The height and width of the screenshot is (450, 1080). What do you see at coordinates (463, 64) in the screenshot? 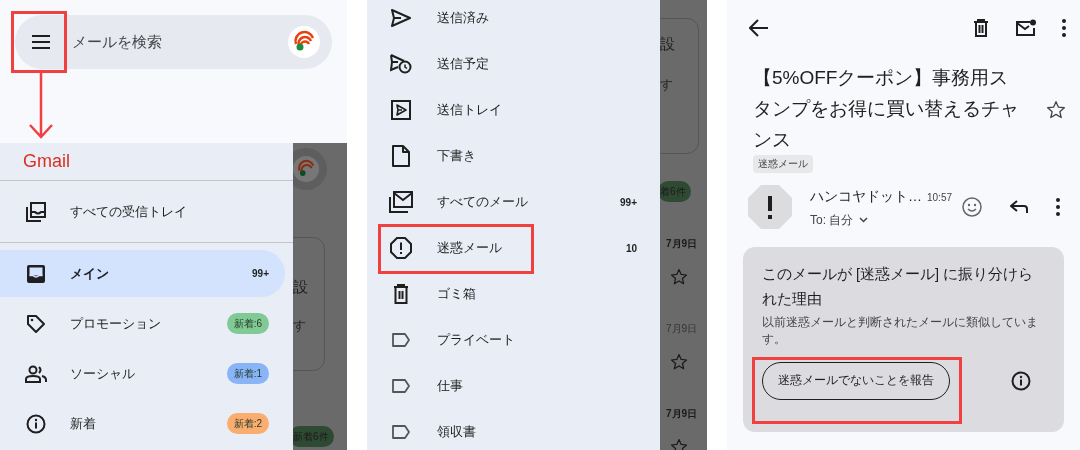
I see `item-label: 送信予定` at bounding box center [463, 64].